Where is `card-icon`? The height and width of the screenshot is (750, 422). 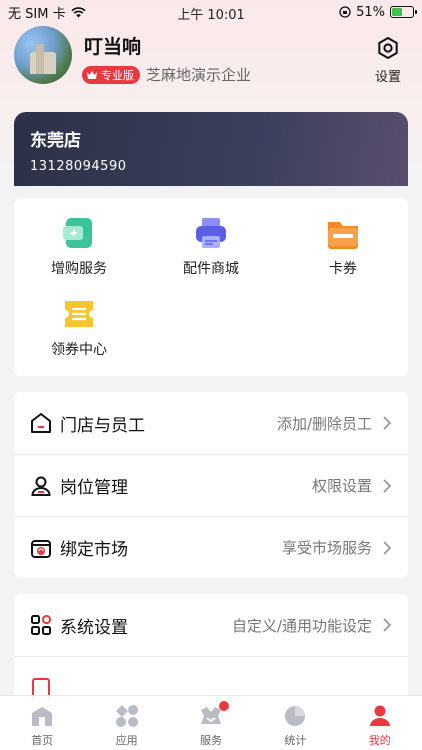 card-icon is located at coordinates (343, 233).